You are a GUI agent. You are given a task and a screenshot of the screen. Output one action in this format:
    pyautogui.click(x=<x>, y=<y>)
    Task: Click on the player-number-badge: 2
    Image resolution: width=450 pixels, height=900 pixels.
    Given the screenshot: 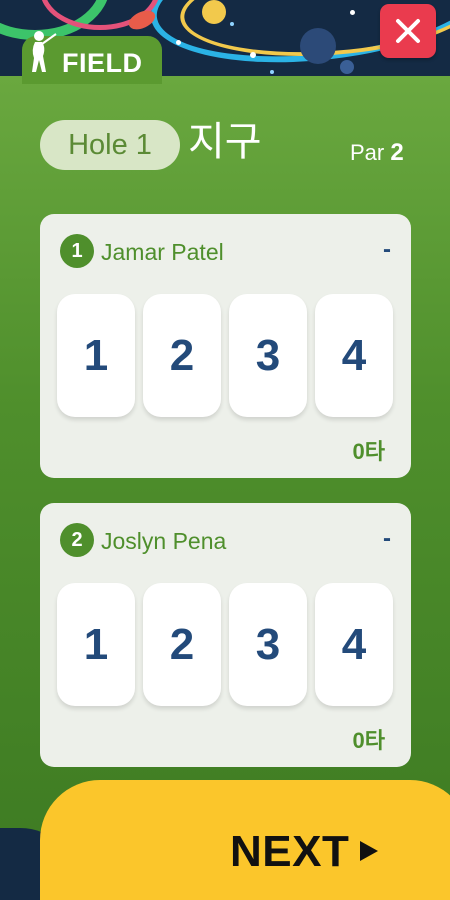 What is the action you would take?
    pyautogui.click(x=77, y=540)
    